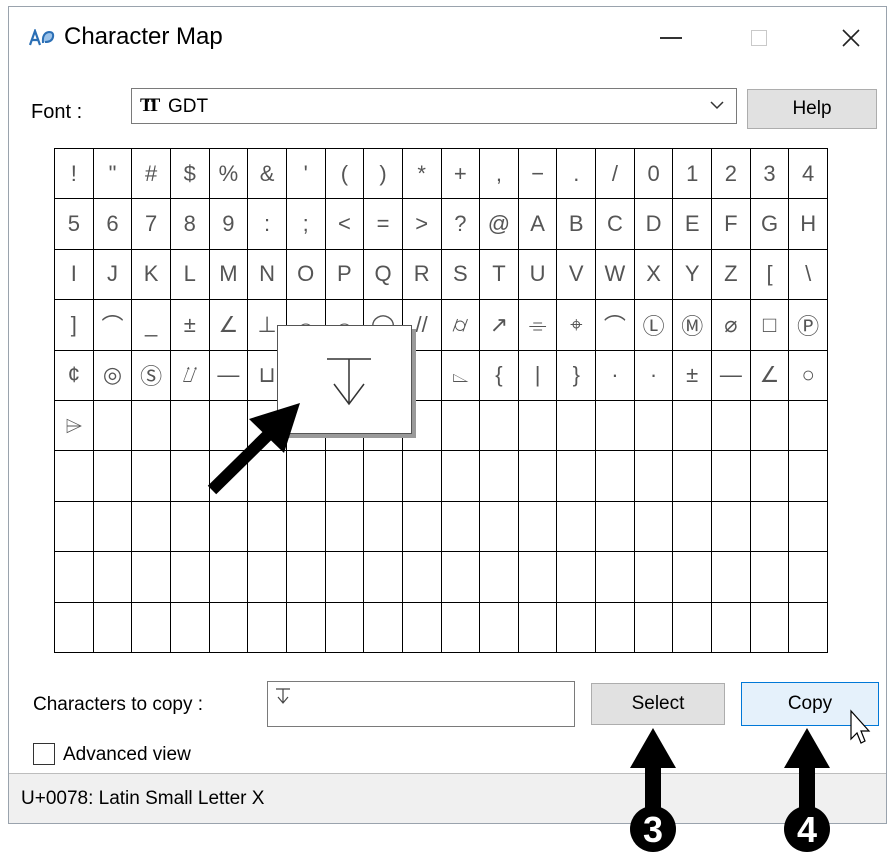 This screenshot has width=891, height=854. What do you see at coordinates (267, 275) in the screenshot?
I see `character-cell: N` at bounding box center [267, 275].